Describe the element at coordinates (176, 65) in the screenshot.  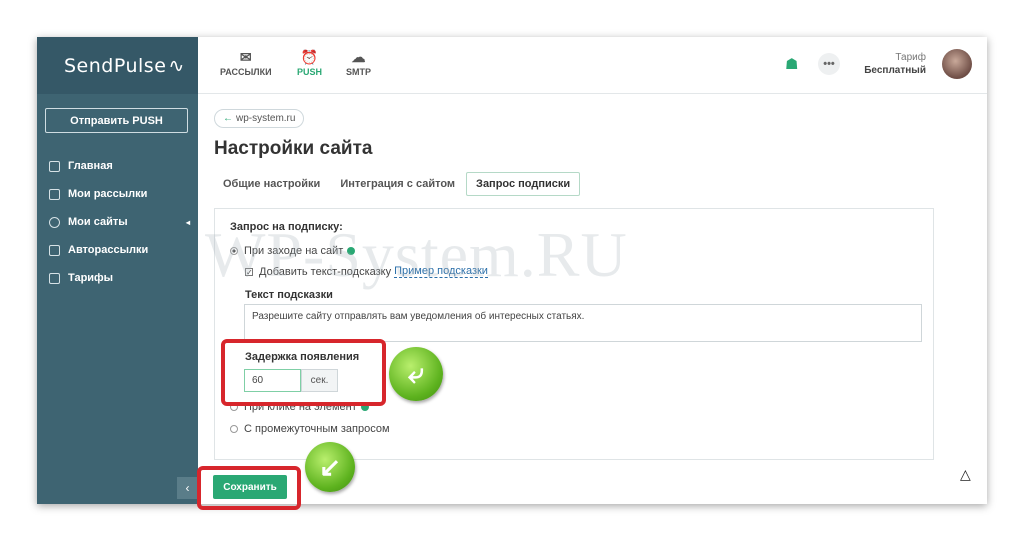
I see `pulse-icon: ∿` at that location.